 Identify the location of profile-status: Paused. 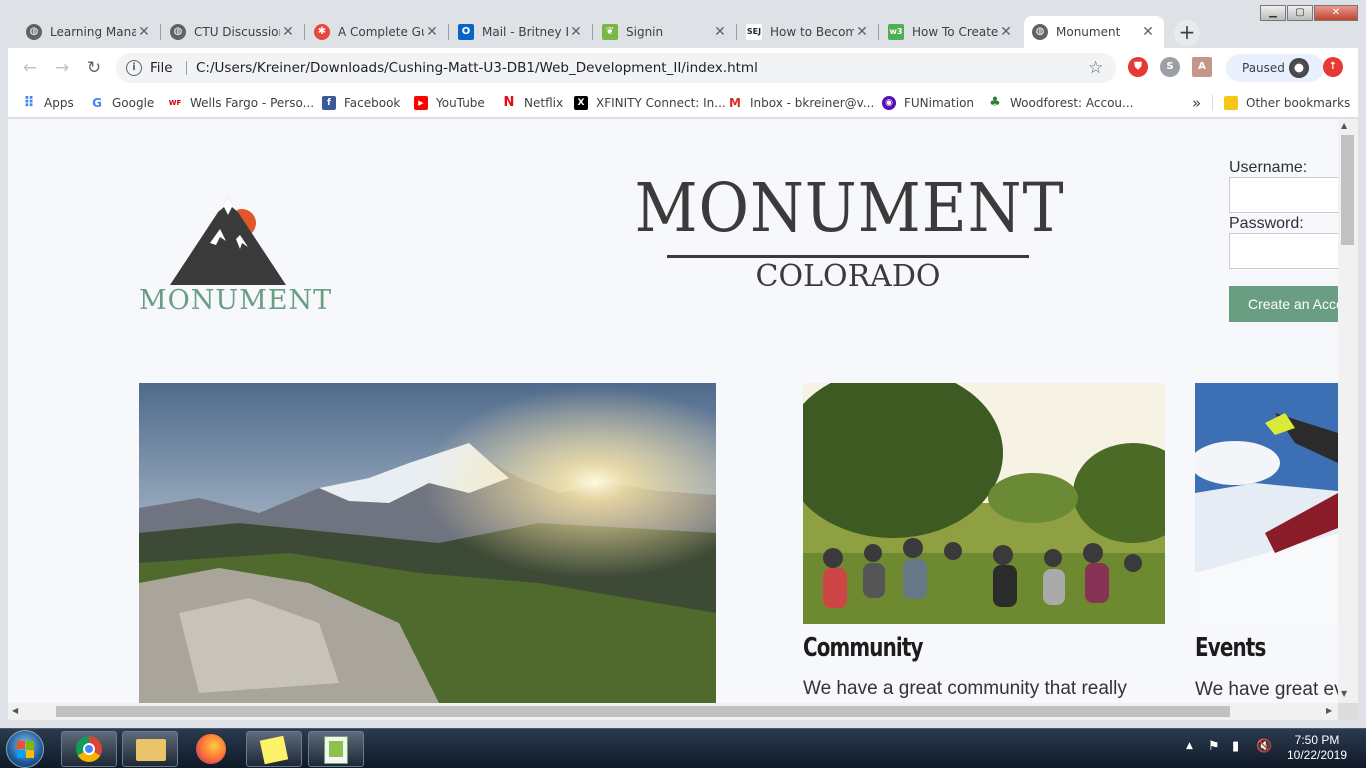
(1263, 68).